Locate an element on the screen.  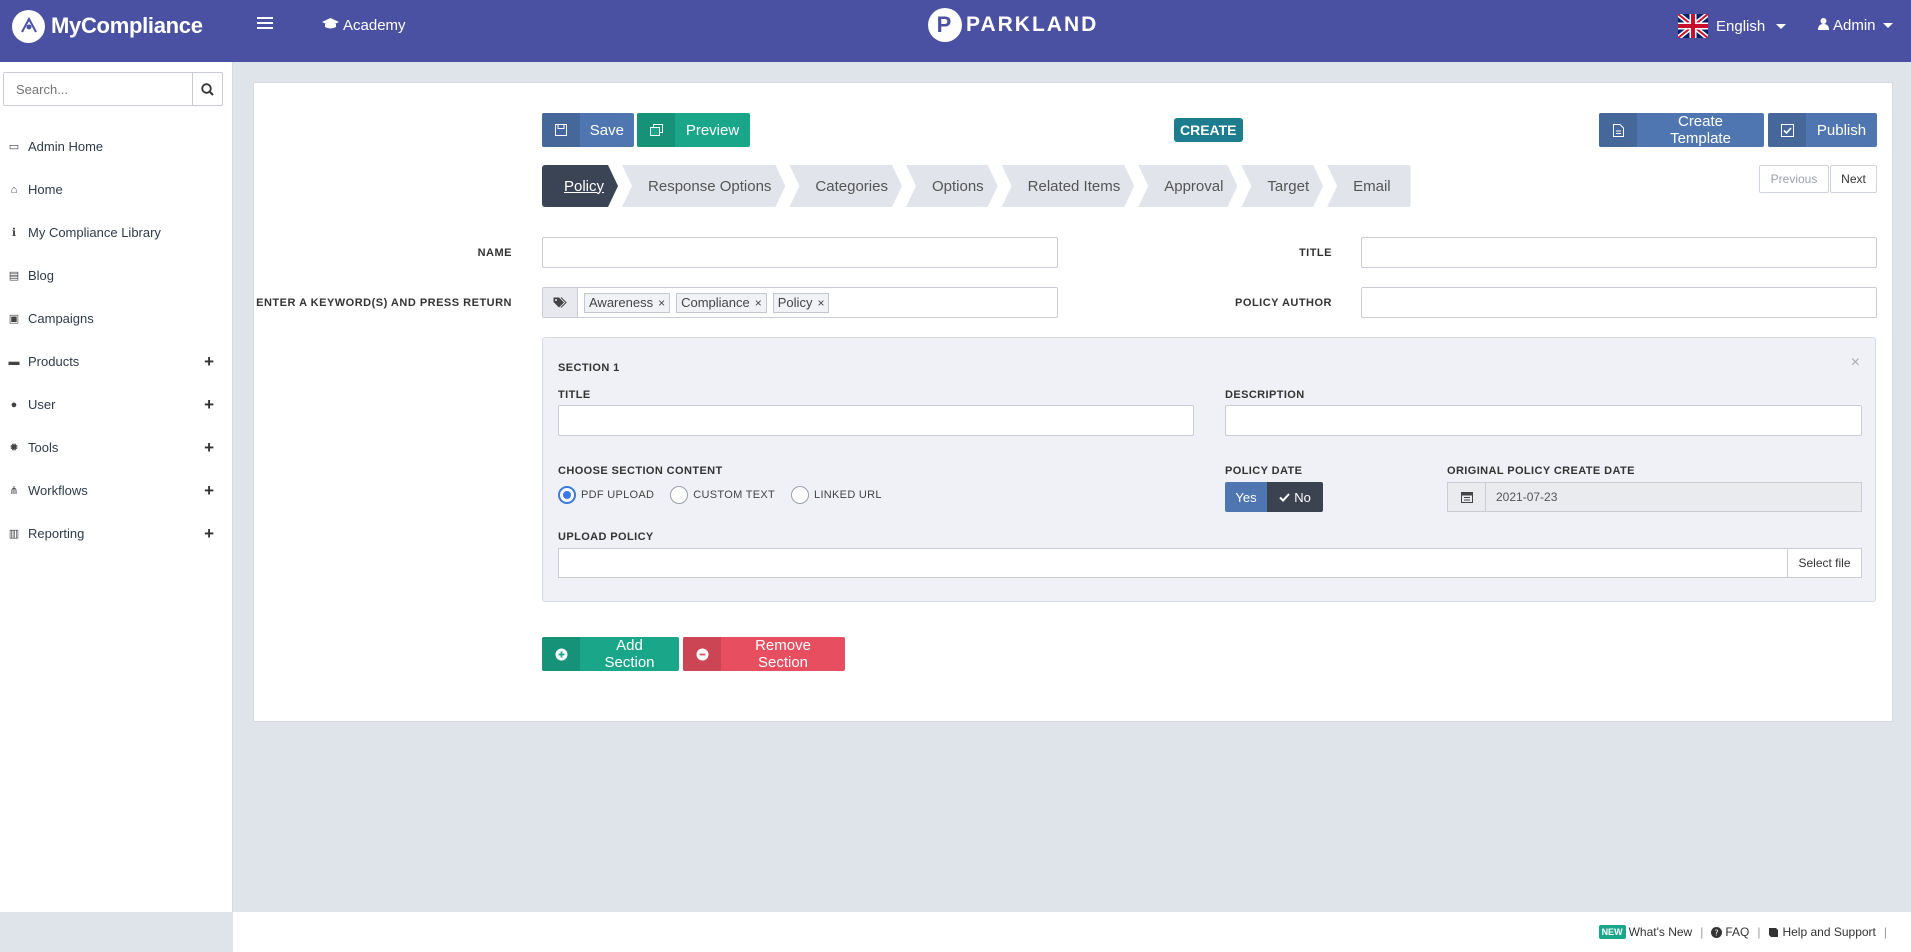
search-input is located at coordinates (98, 89).